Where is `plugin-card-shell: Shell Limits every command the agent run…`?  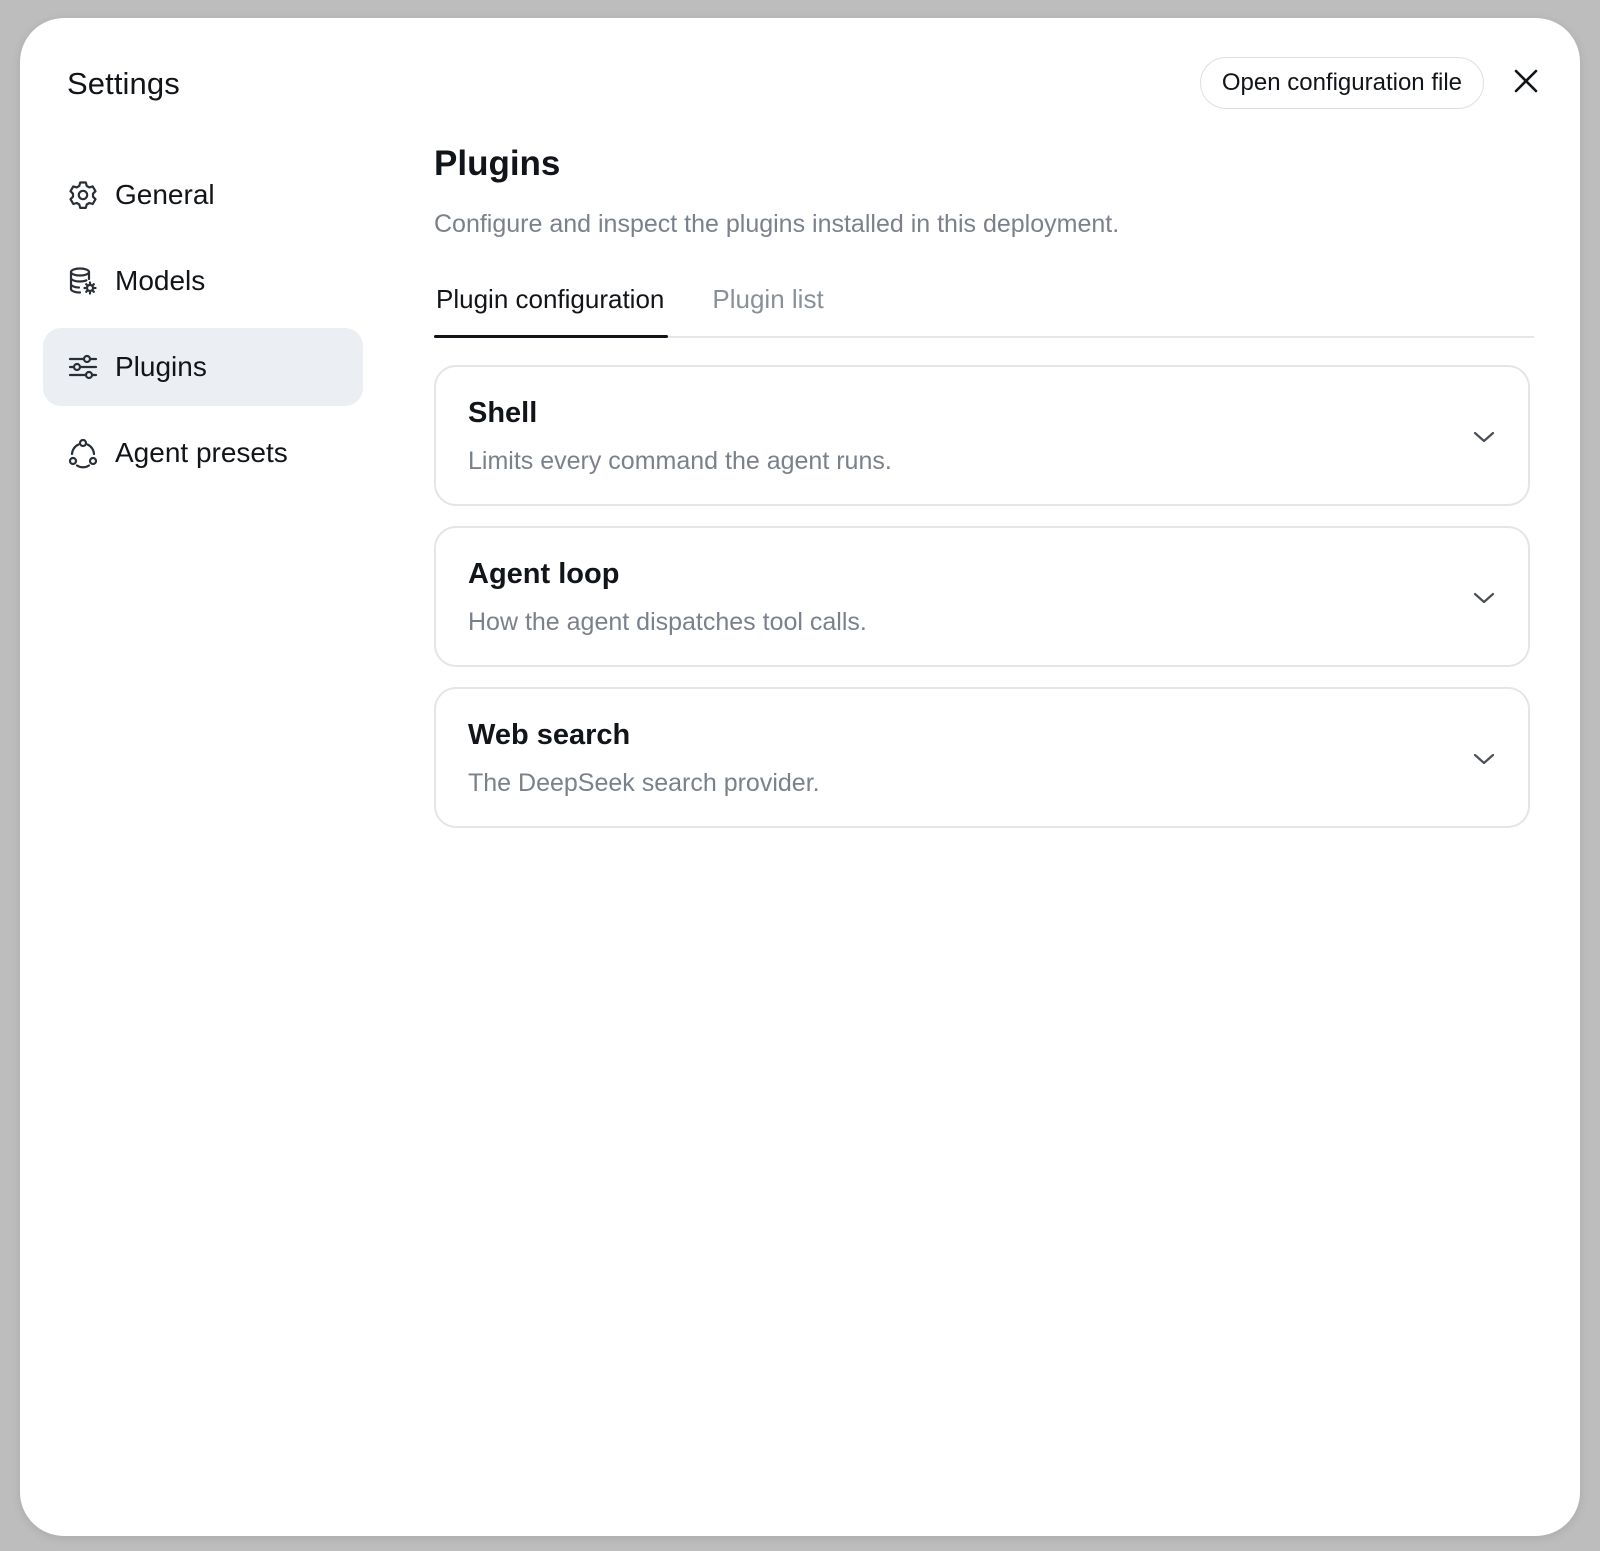 plugin-card-shell: Shell Limits every command the agent run… is located at coordinates (982, 435).